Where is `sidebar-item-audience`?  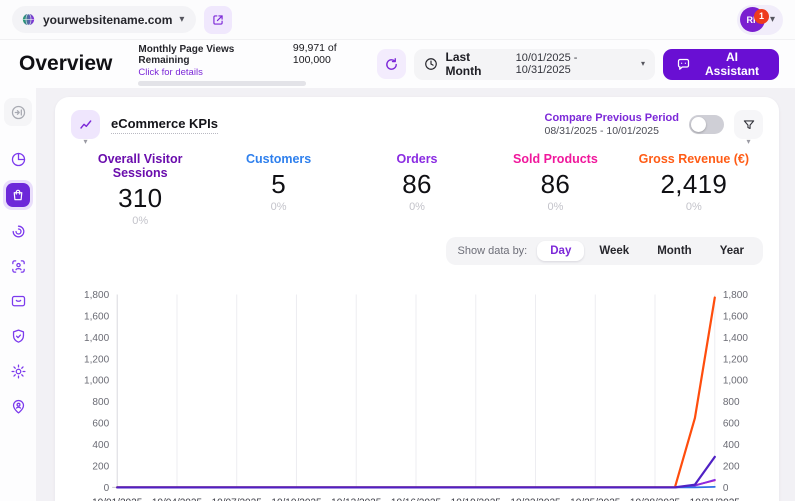
sidebar-item-audience is located at coordinates (18, 266).